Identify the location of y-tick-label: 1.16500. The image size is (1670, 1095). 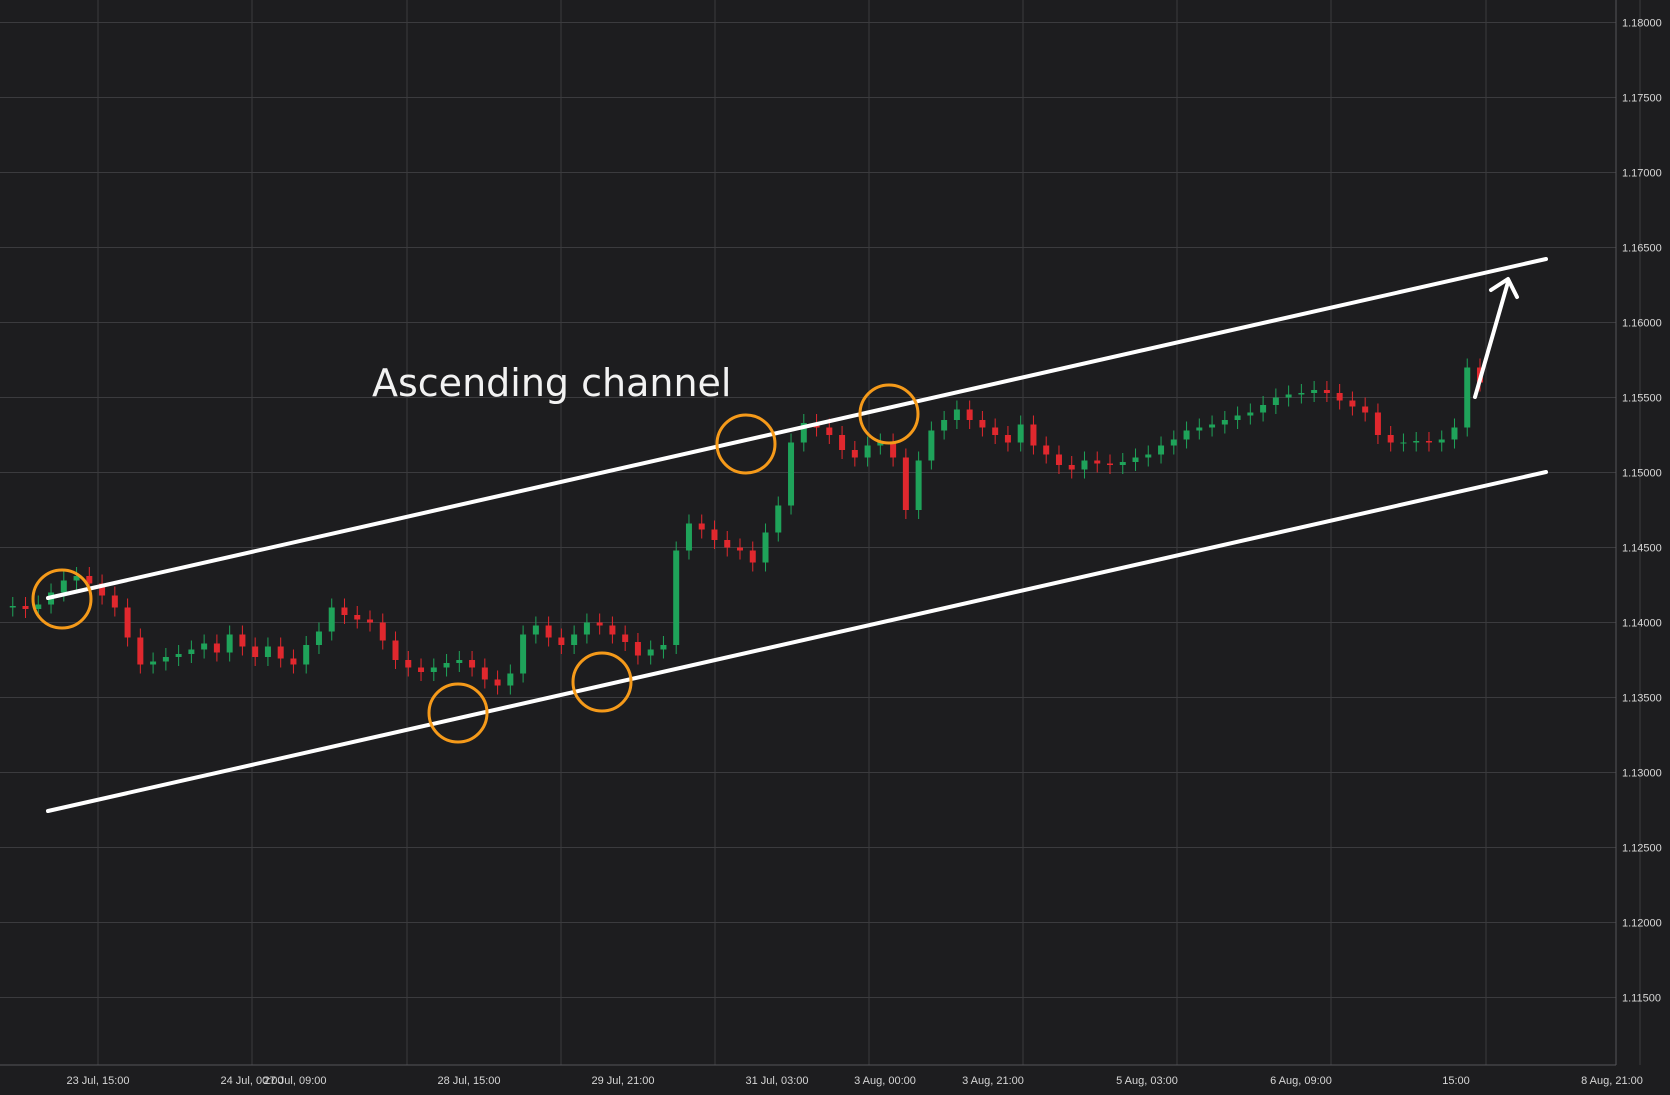
(1642, 249).